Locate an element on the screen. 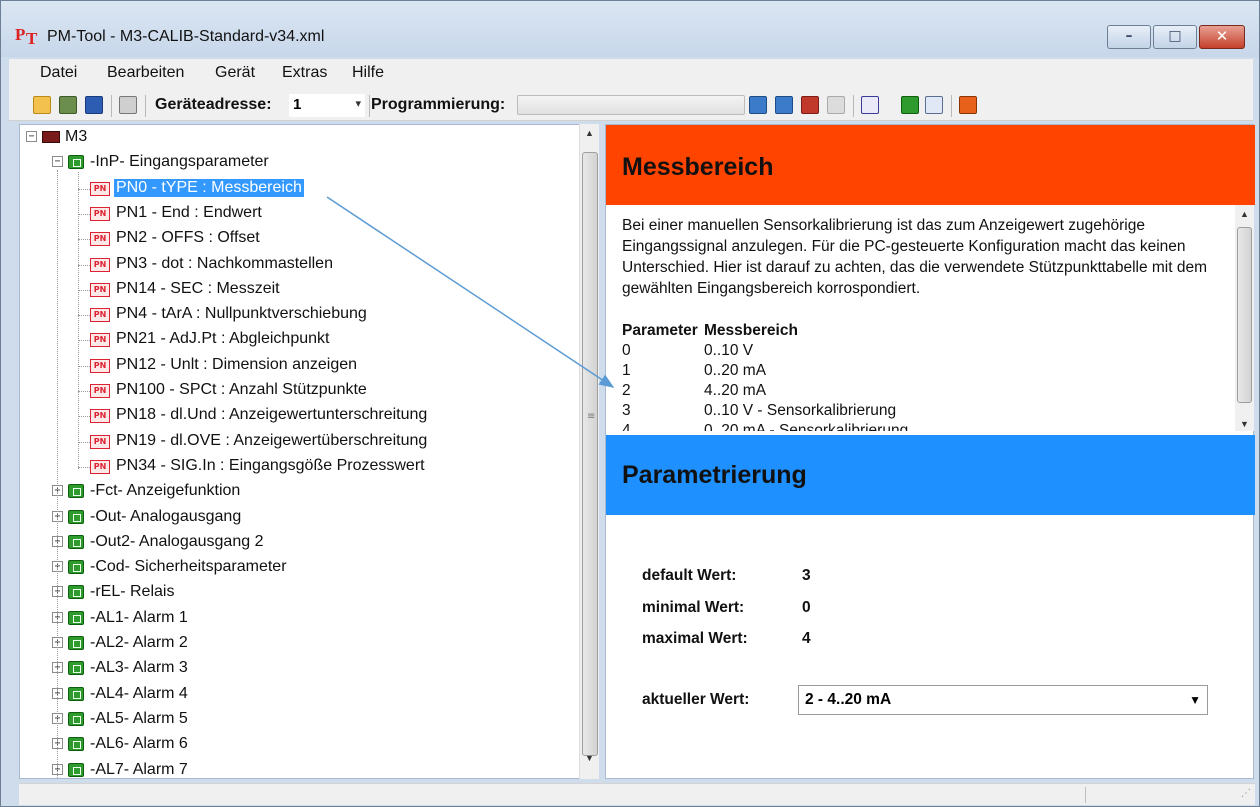 This screenshot has width=1260, height=807. device-icon is located at coordinates (51, 137).